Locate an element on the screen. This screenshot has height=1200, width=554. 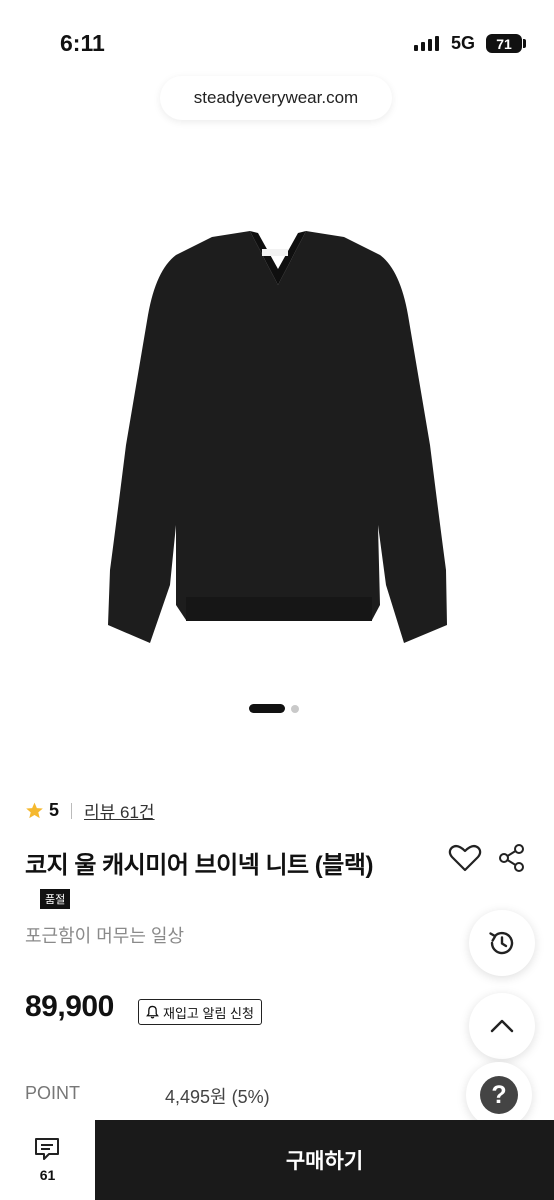
wishlist-button is located at coordinates (465, 860).